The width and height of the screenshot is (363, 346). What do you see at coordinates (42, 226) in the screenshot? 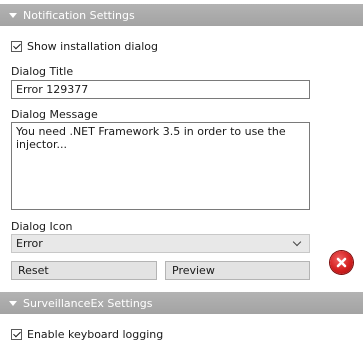
I see `dialog-icon-label: Dialog Icon` at bounding box center [42, 226].